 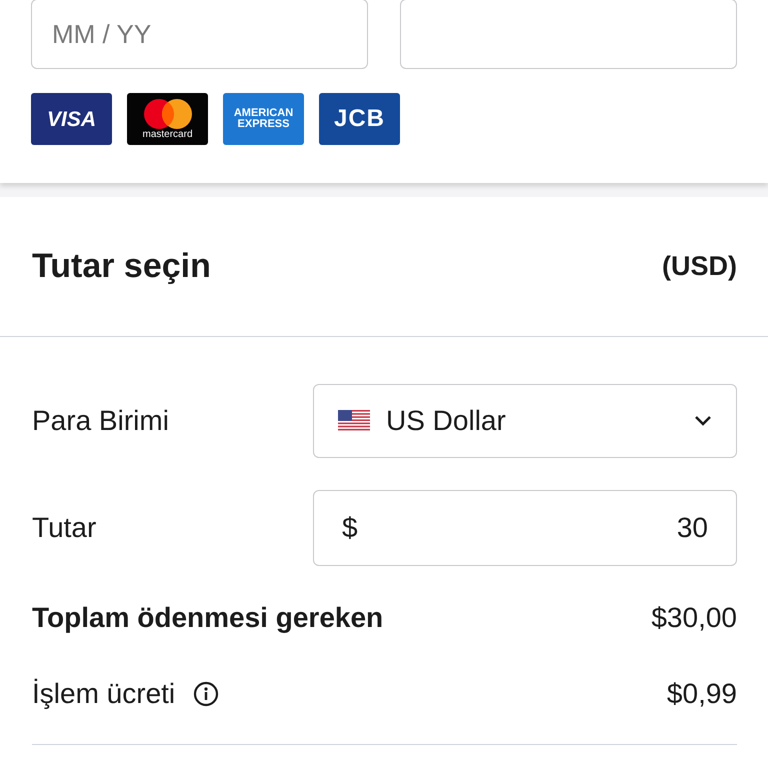 What do you see at coordinates (525, 528) in the screenshot?
I see `amount-field: $ 30` at bounding box center [525, 528].